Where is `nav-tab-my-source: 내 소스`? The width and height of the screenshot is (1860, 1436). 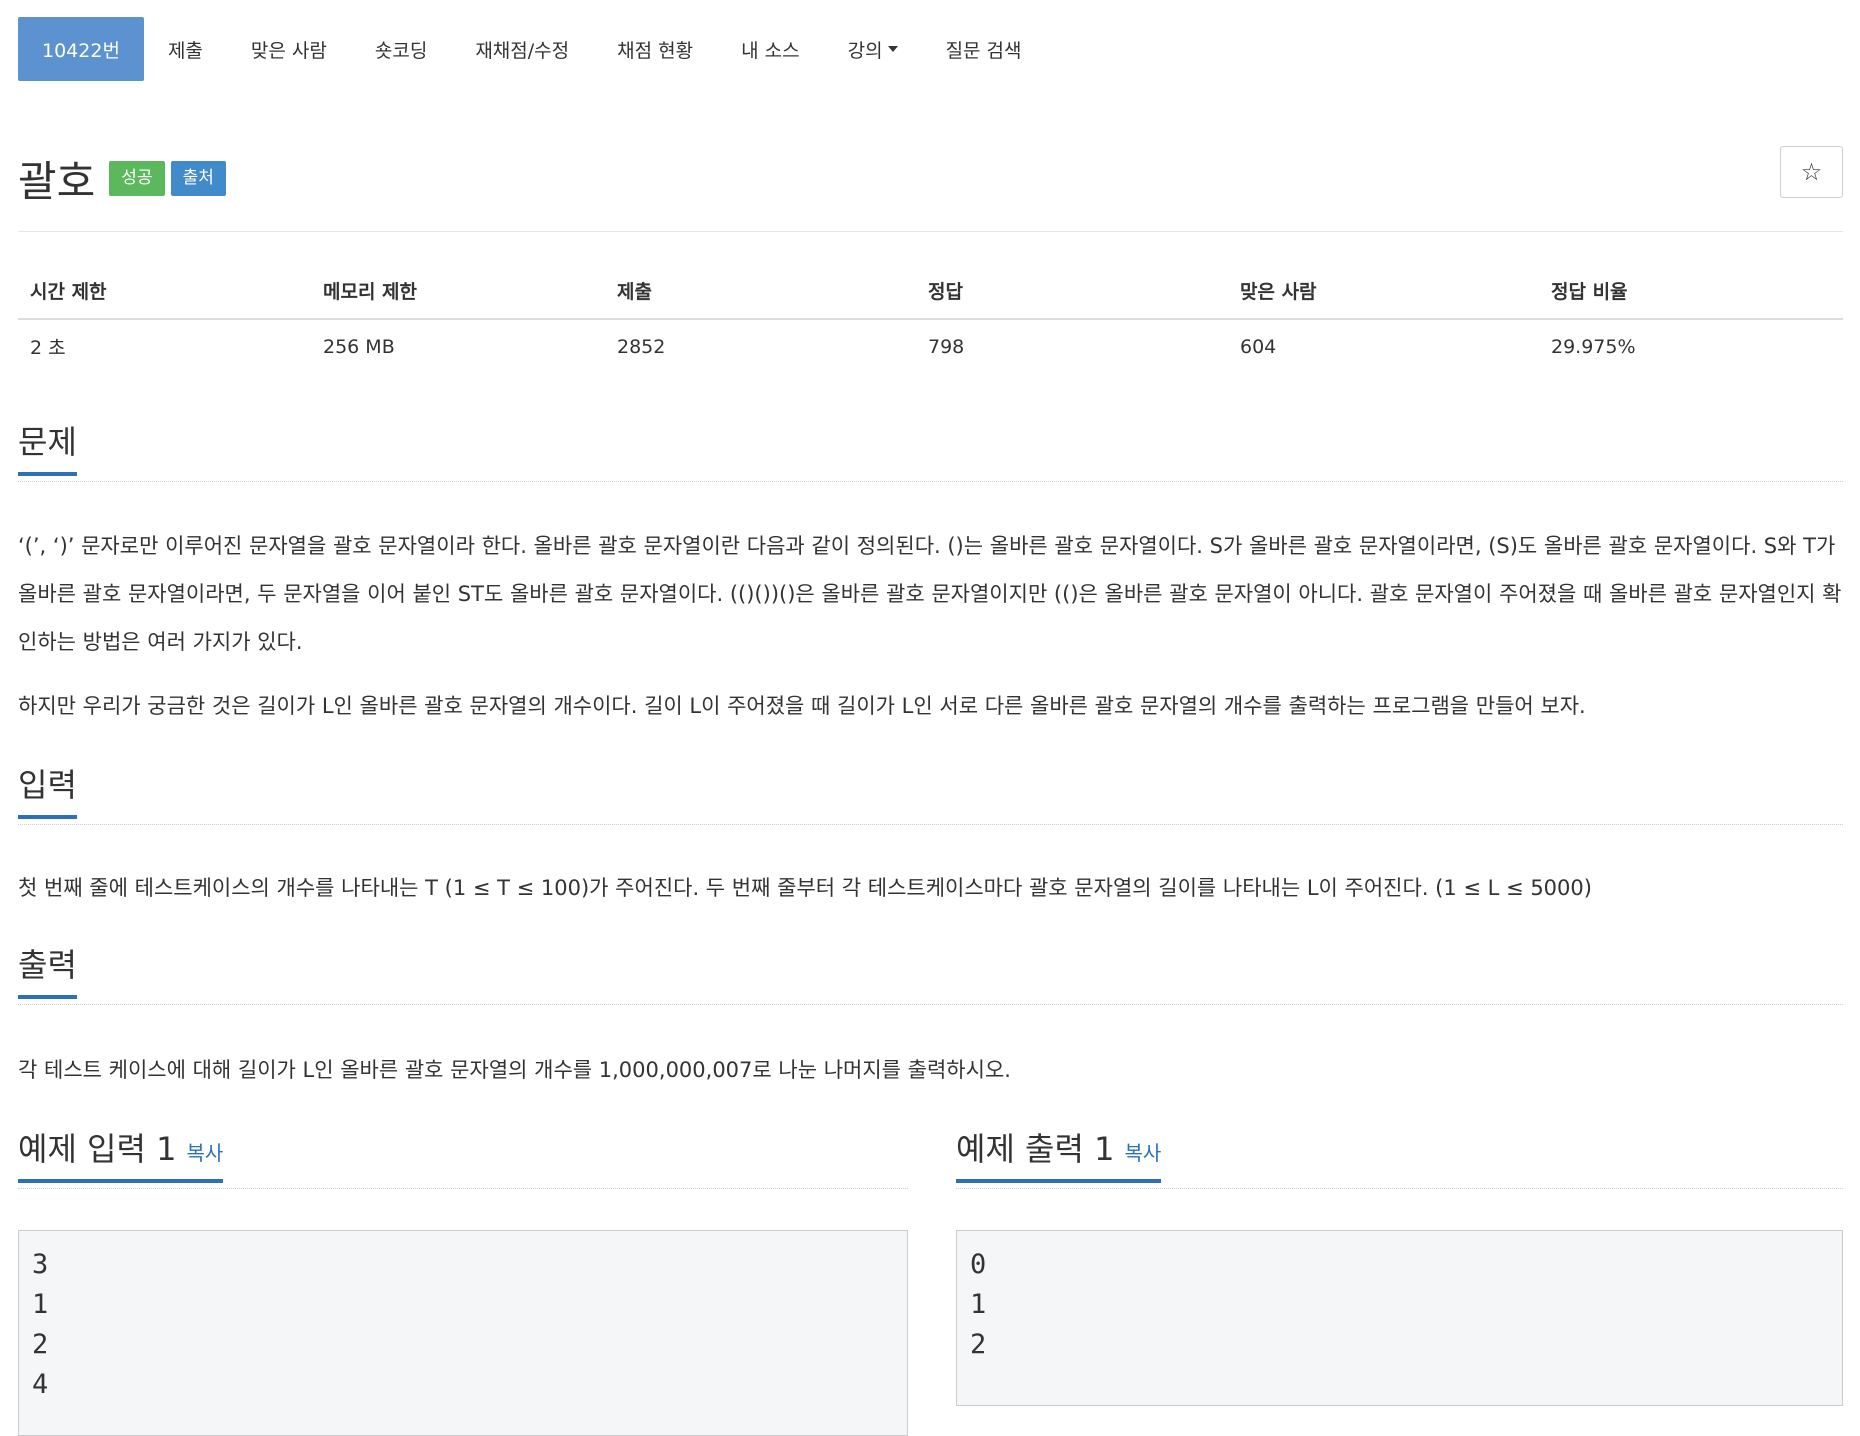
nav-tab-my-source: 내 소스 is located at coordinates (770, 49).